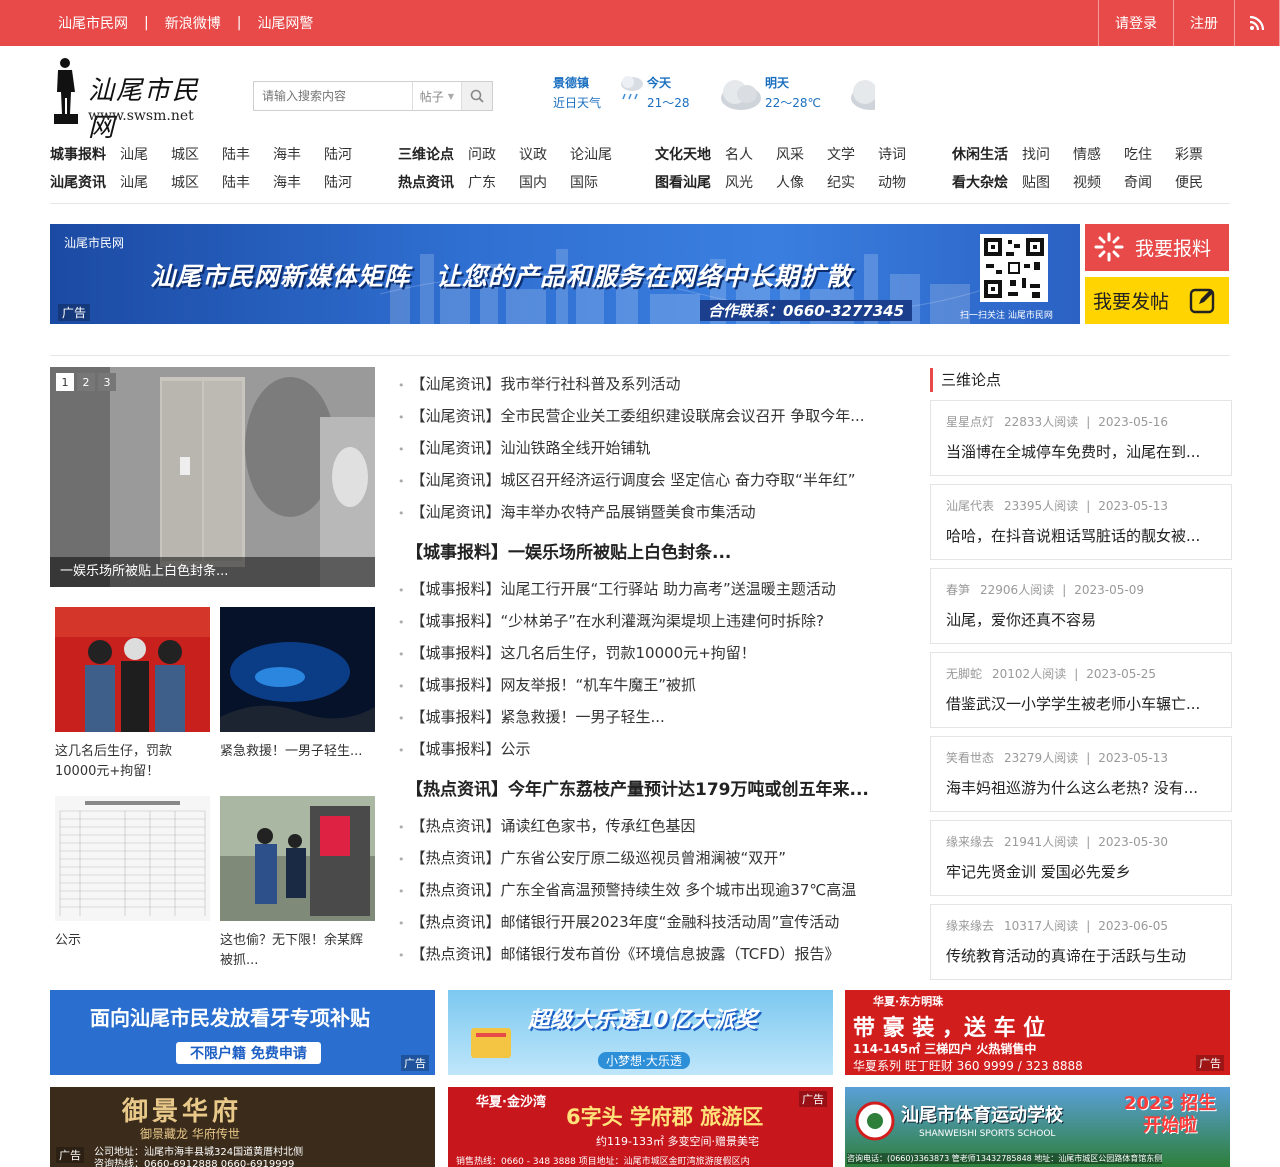 Image resolution: width=1280 pixels, height=1167 pixels. Describe the element at coordinates (1135, 23) in the screenshot. I see `login-link: 请登录` at that location.